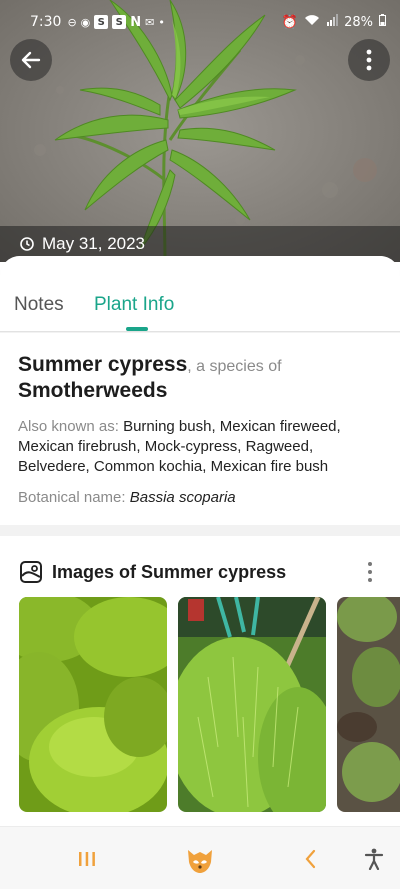  Describe the element at coordinates (200, 294) in the screenshot. I see `tab-bar: Notes Plant Info` at that location.